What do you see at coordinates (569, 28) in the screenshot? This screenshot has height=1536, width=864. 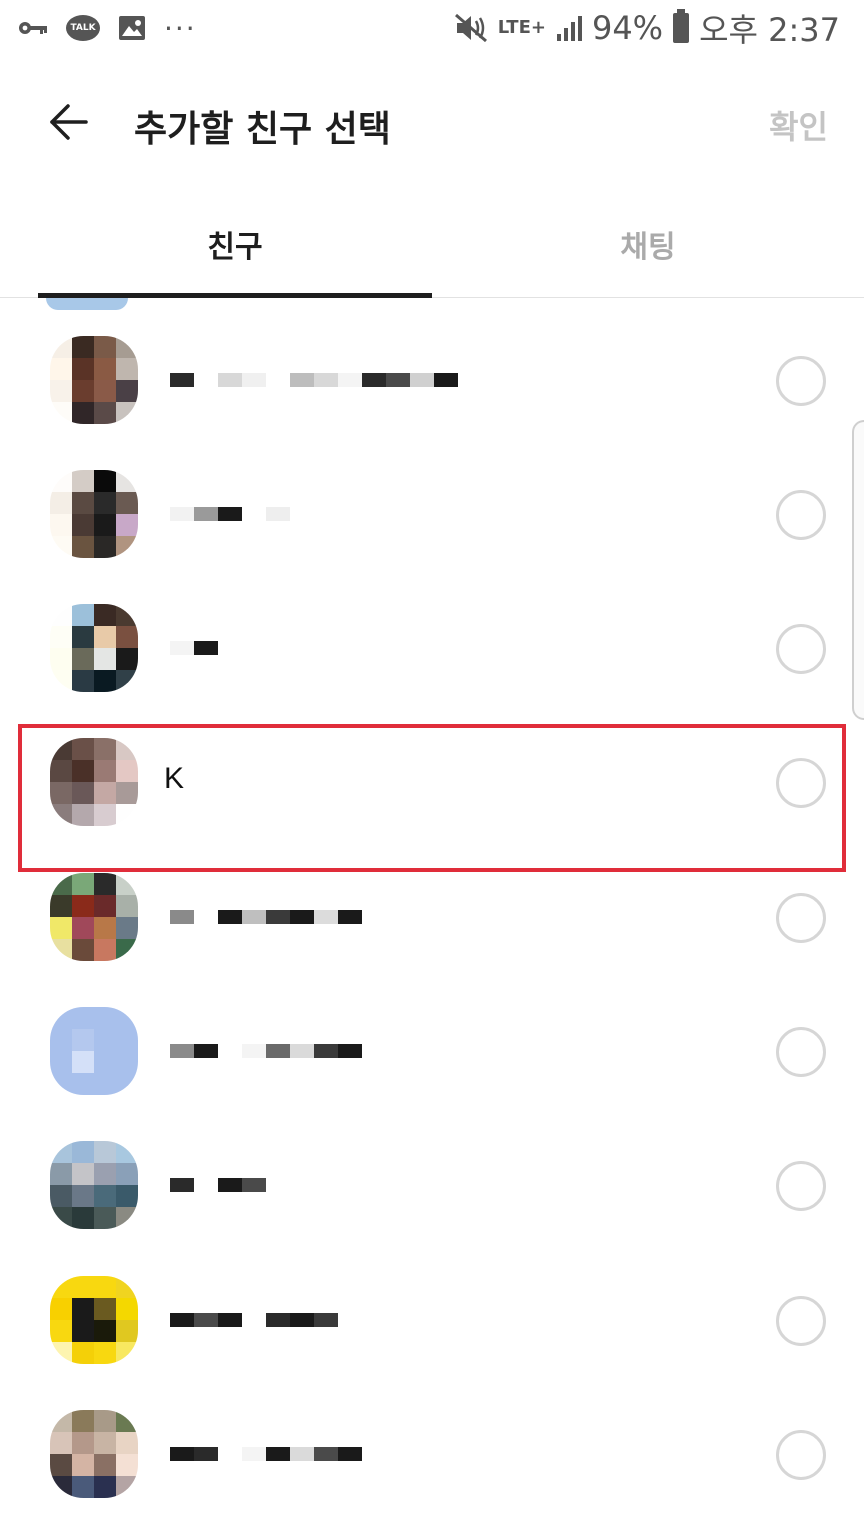 I see `signal-icon` at bounding box center [569, 28].